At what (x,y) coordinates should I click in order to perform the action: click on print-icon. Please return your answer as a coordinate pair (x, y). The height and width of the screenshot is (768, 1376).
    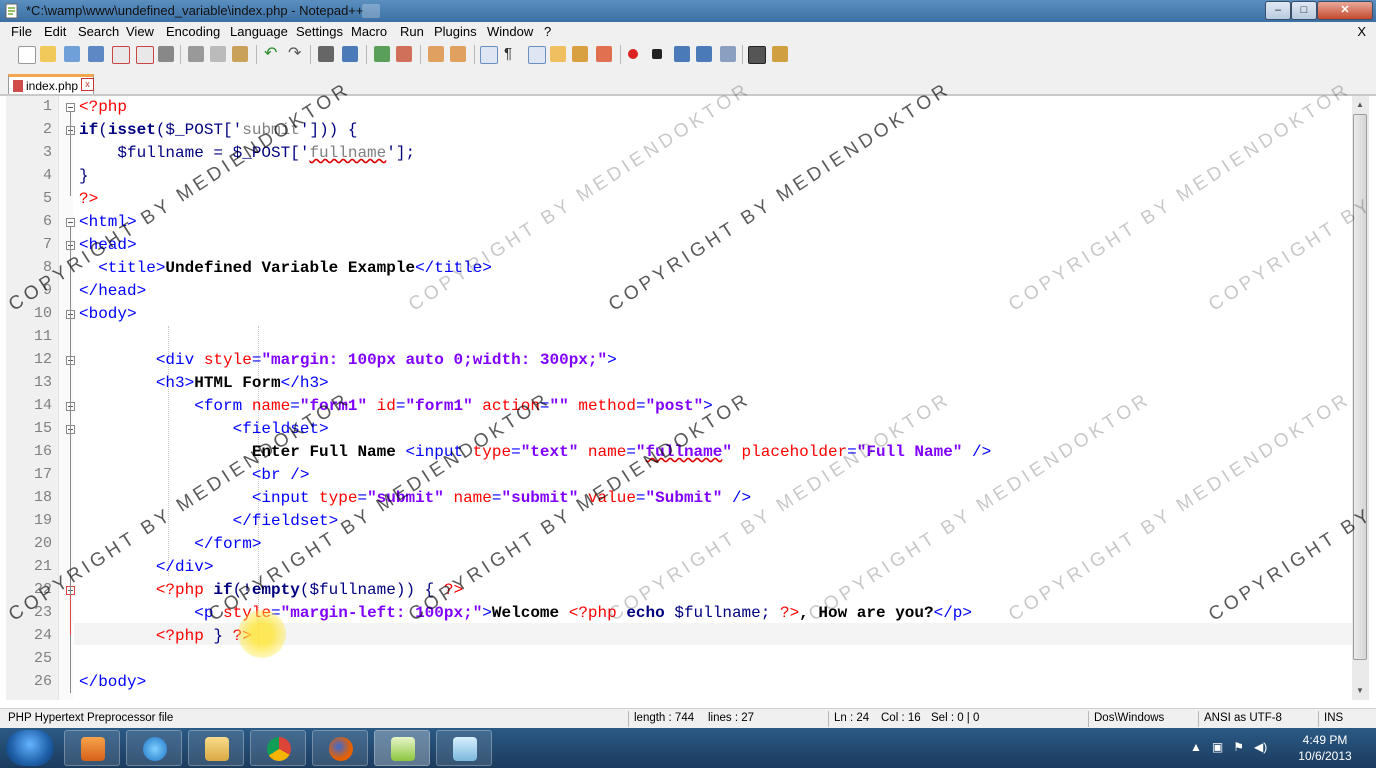
    Looking at the image, I should click on (166, 54).